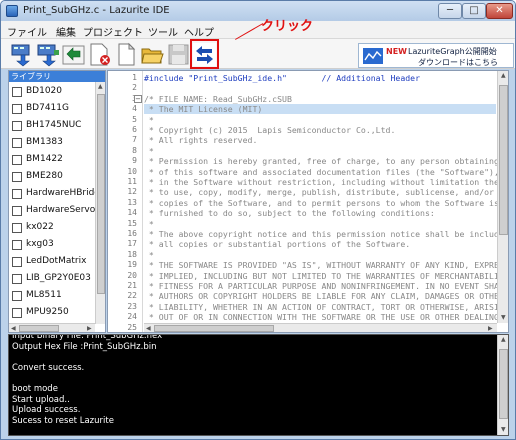  What do you see at coordinates (499, 11) in the screenshot?
I see `close-button: ✕` at bounding box center [499, 11].